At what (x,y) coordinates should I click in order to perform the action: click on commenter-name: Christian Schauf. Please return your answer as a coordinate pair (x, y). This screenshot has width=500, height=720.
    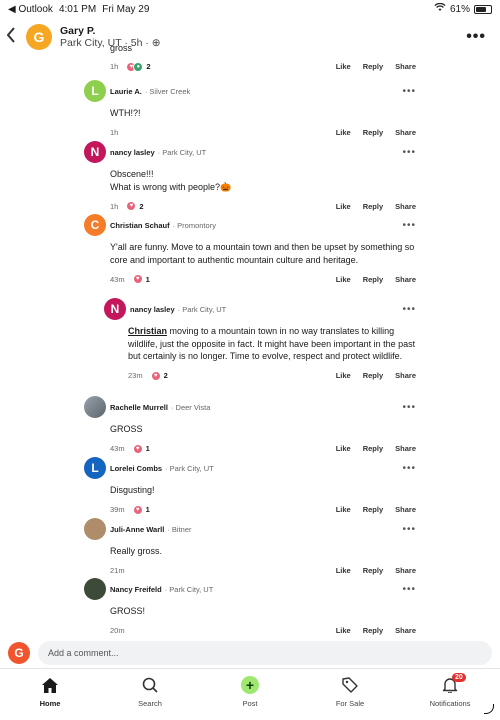
    Looking at the image, I should click on (140, 225).